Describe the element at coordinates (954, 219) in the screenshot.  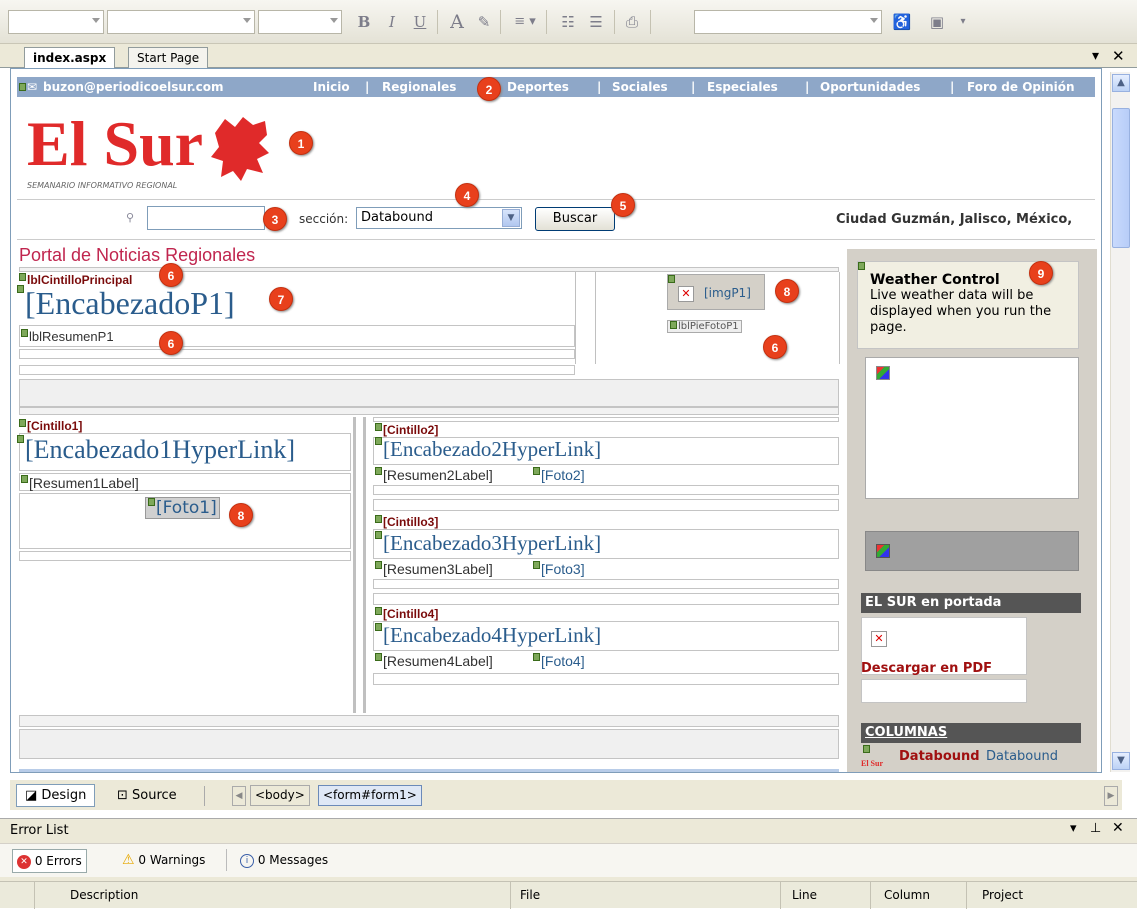
I see `location-text: Ciudad Guzmán, Jalisco, México,` at that location.